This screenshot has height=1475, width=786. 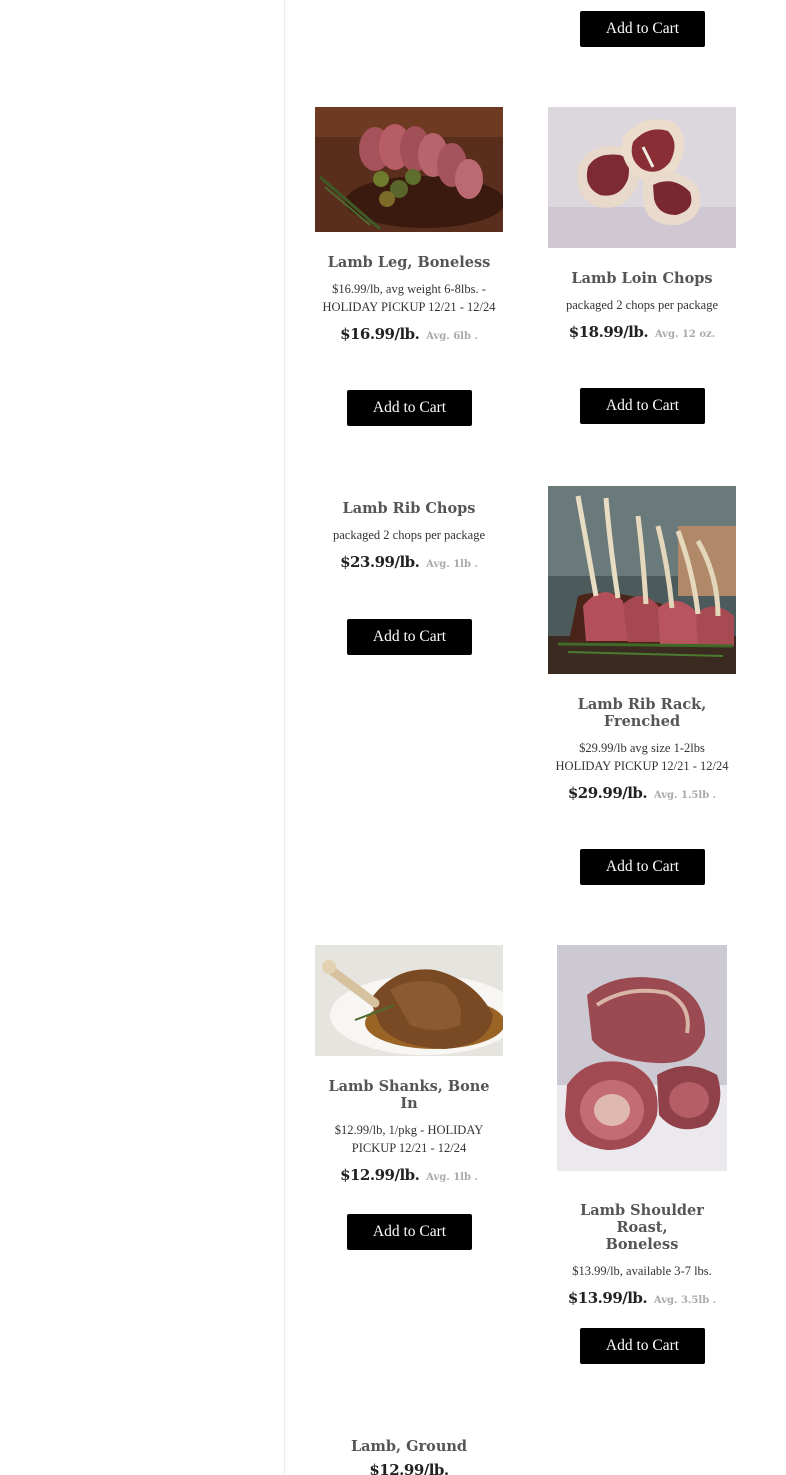 What do you see at coordinates (409, 262) in the screenshot?
I see `product-name: Lamb Leg, Boneless` at bounding box center [409, 262].